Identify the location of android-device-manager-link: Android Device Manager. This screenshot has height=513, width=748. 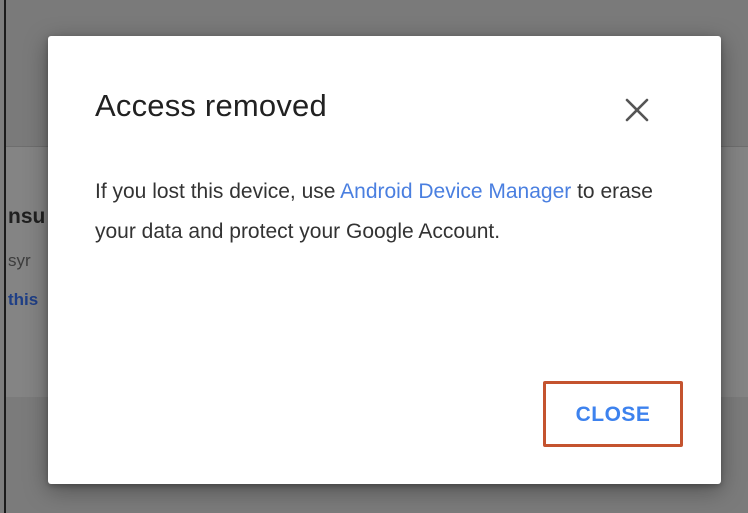
(455, 191).